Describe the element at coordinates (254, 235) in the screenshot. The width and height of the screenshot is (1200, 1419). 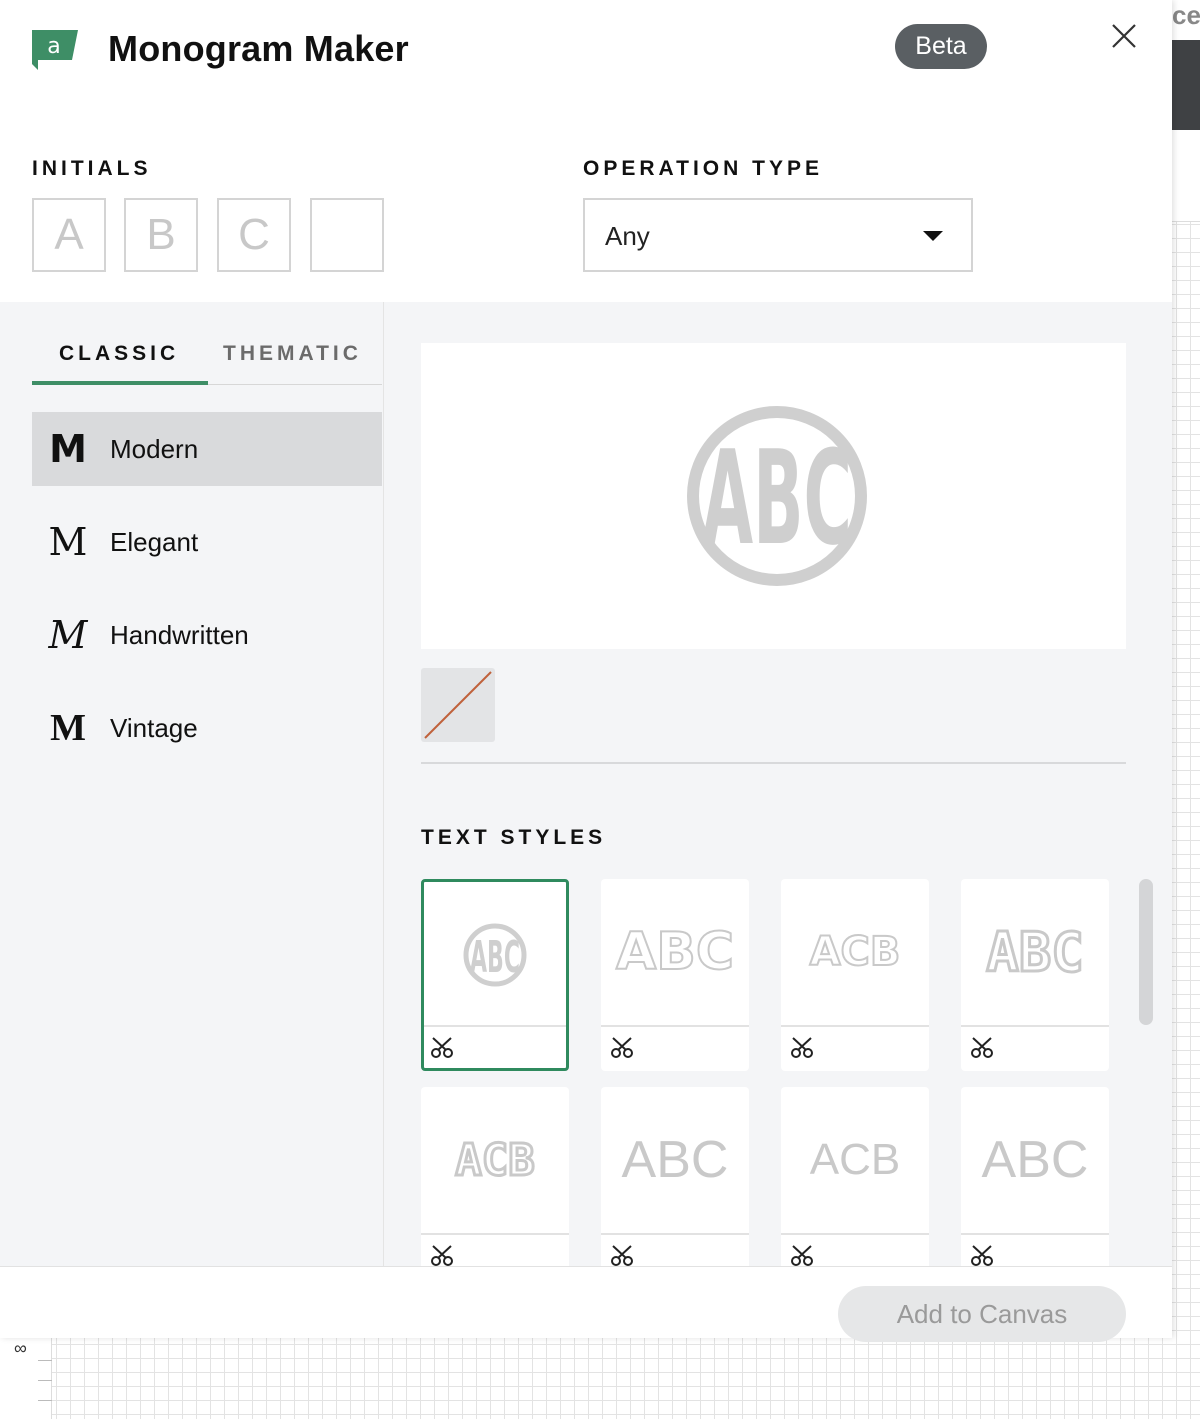
I see `initial-input-3: C` at that location.